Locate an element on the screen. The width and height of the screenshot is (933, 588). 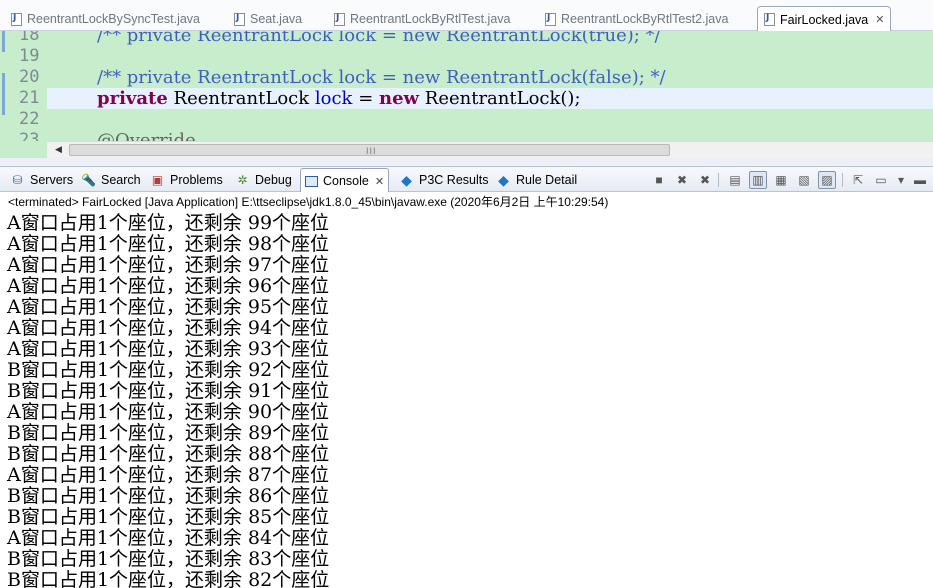
servers-icon: ⛁ is located at coordinates (17, 180).